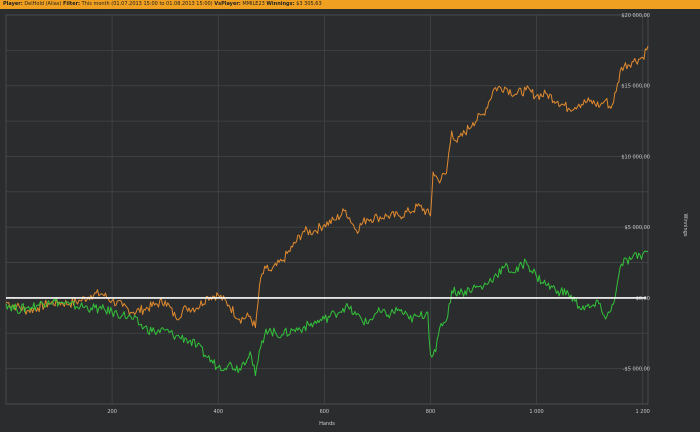 The image size is (700, 432). What do you see at coordinates (636, 370) in the screenshot?
I see `y-tick-label: -$5 000,00` at bounding box center [636, 370].